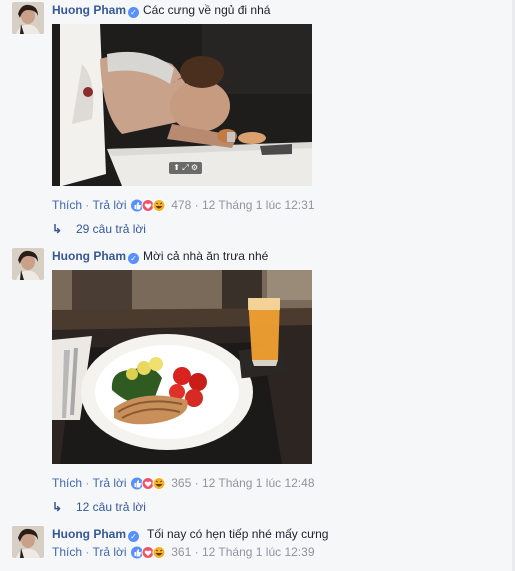  I want to click on view-replies-link: ↳ 12 câu trả lời, so click(99, 507).